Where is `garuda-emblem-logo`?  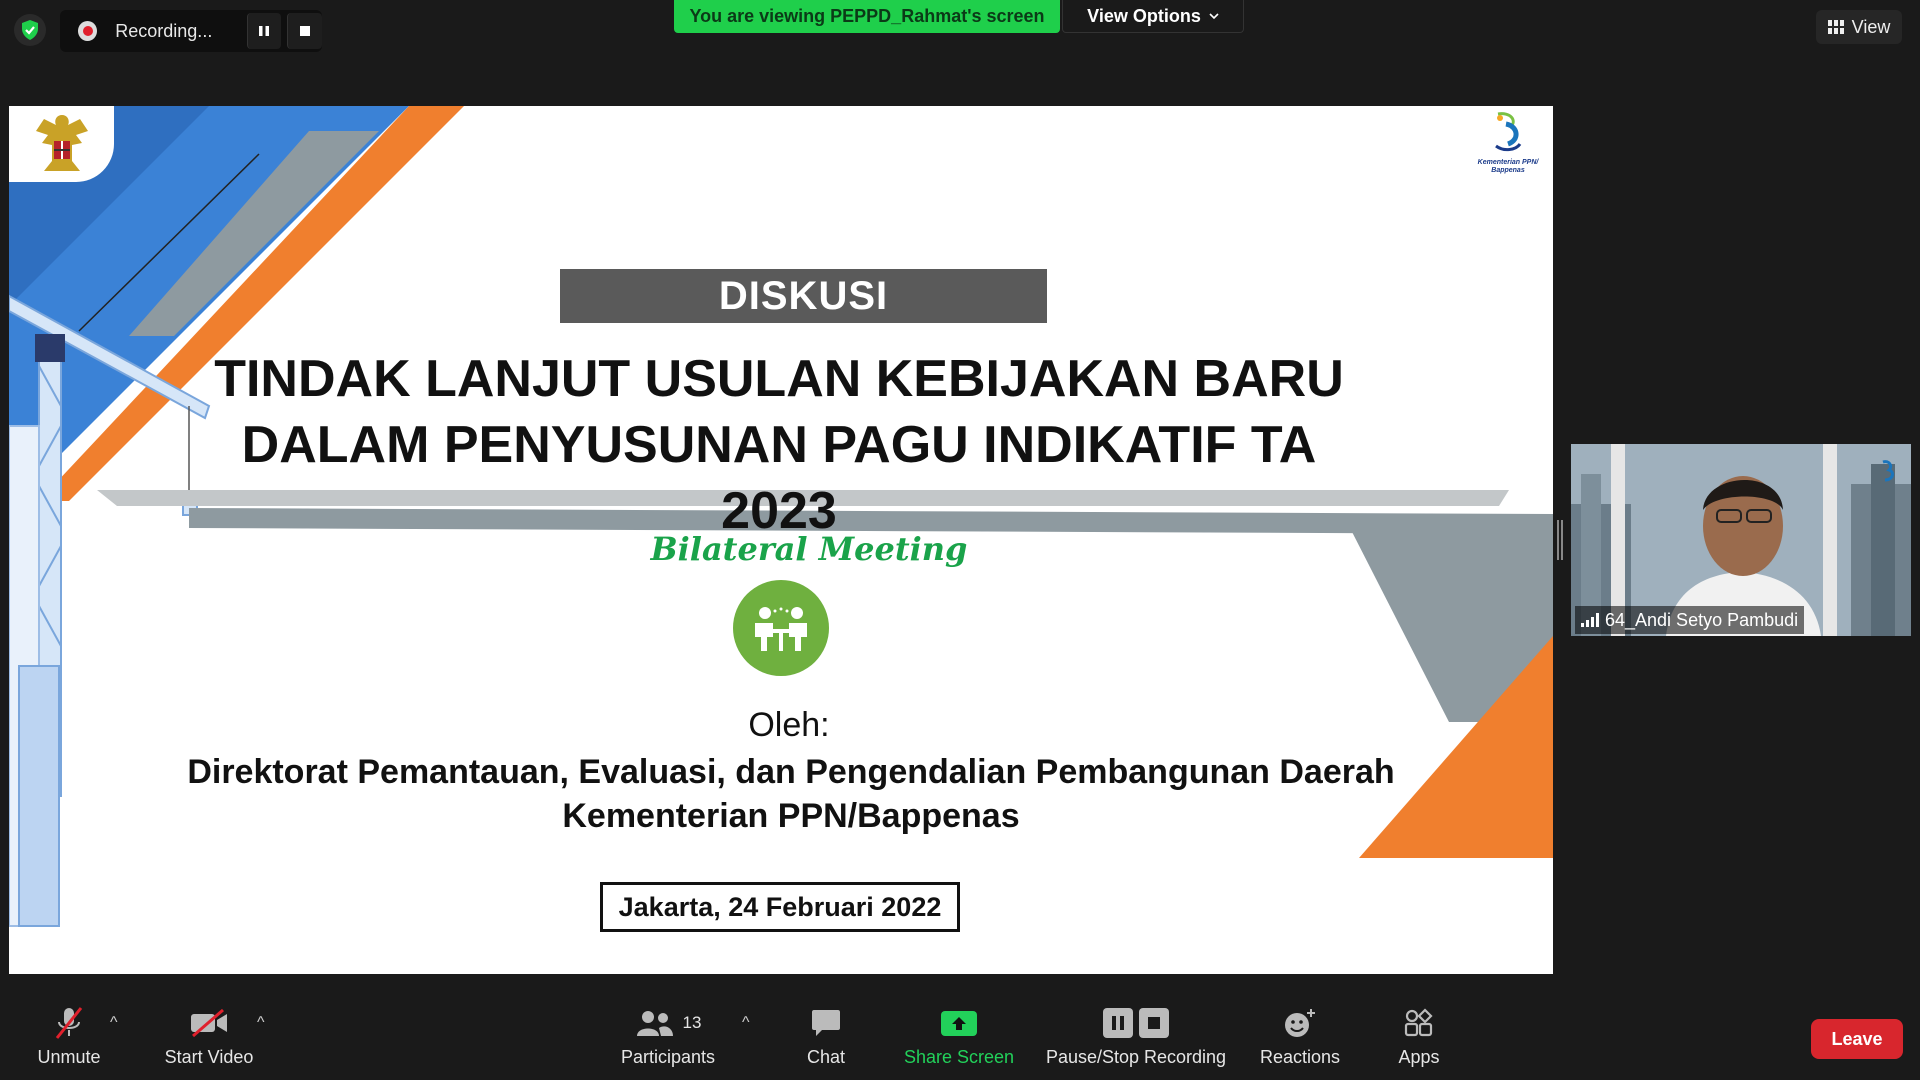 garuda-emblem-logo is located at coordinates (61, 144).